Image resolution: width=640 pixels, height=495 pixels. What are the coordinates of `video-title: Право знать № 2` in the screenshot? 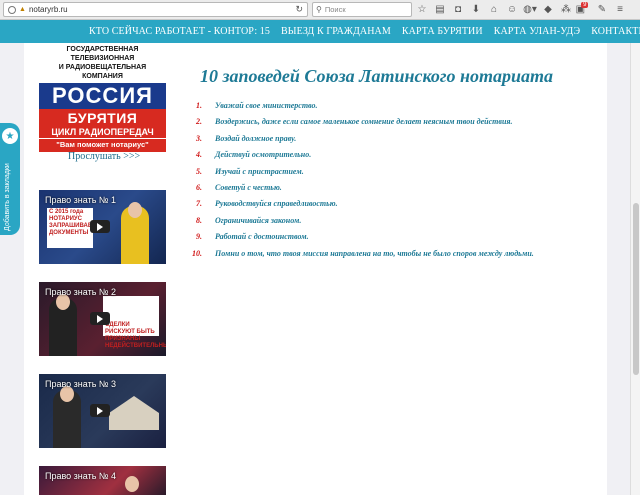 It's located at (81, 292).